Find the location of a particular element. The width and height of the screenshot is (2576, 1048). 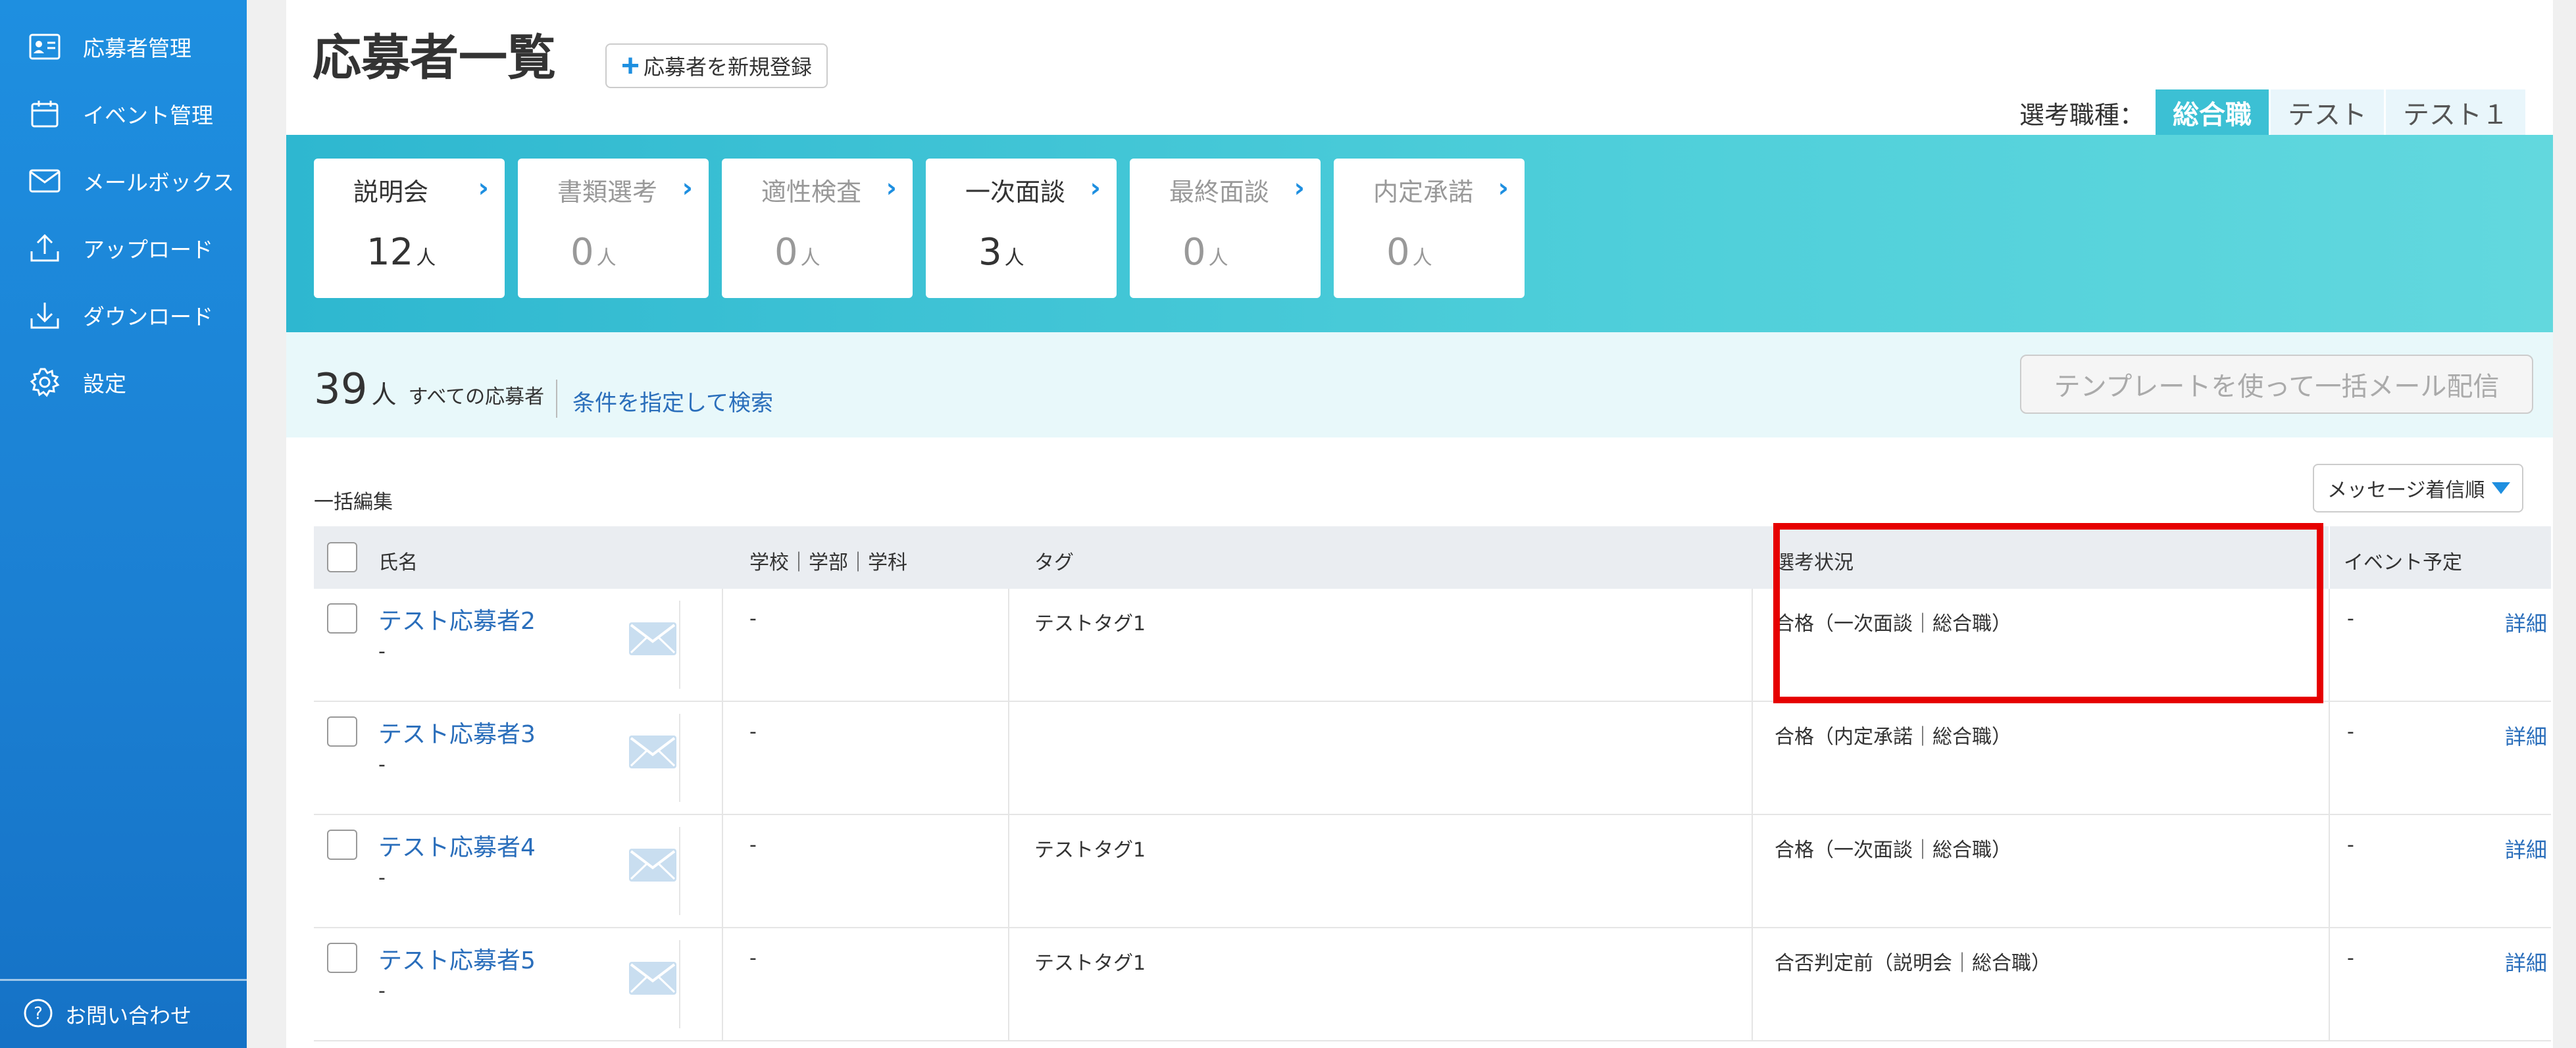

select-all-checkbox is located at coordinates (342, 557).